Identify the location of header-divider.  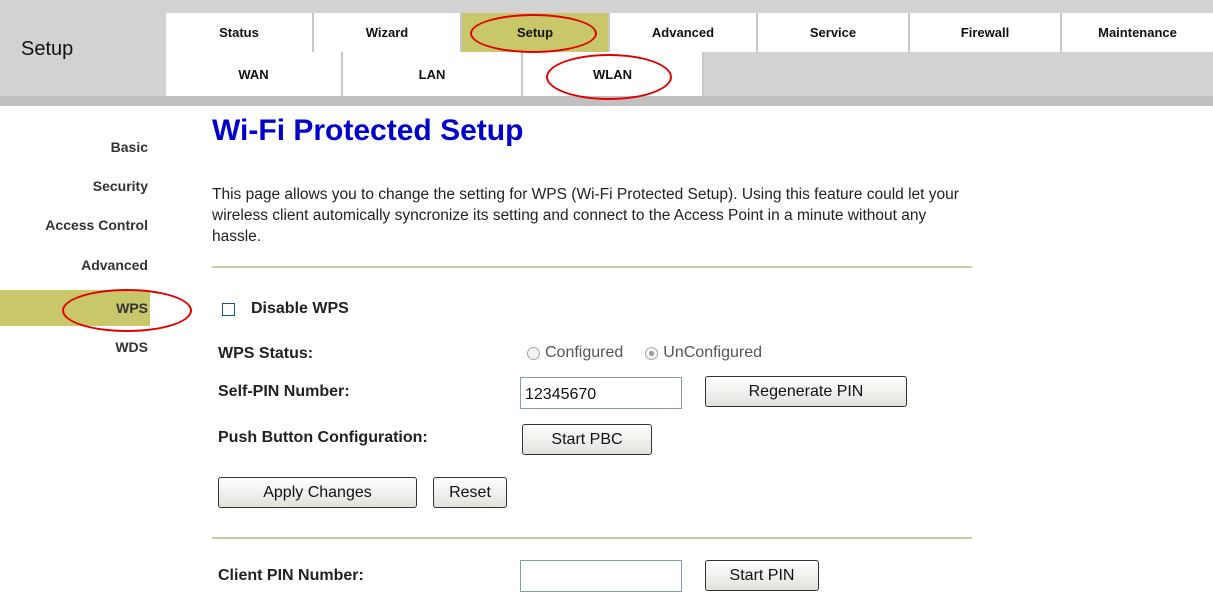
(606, 101).